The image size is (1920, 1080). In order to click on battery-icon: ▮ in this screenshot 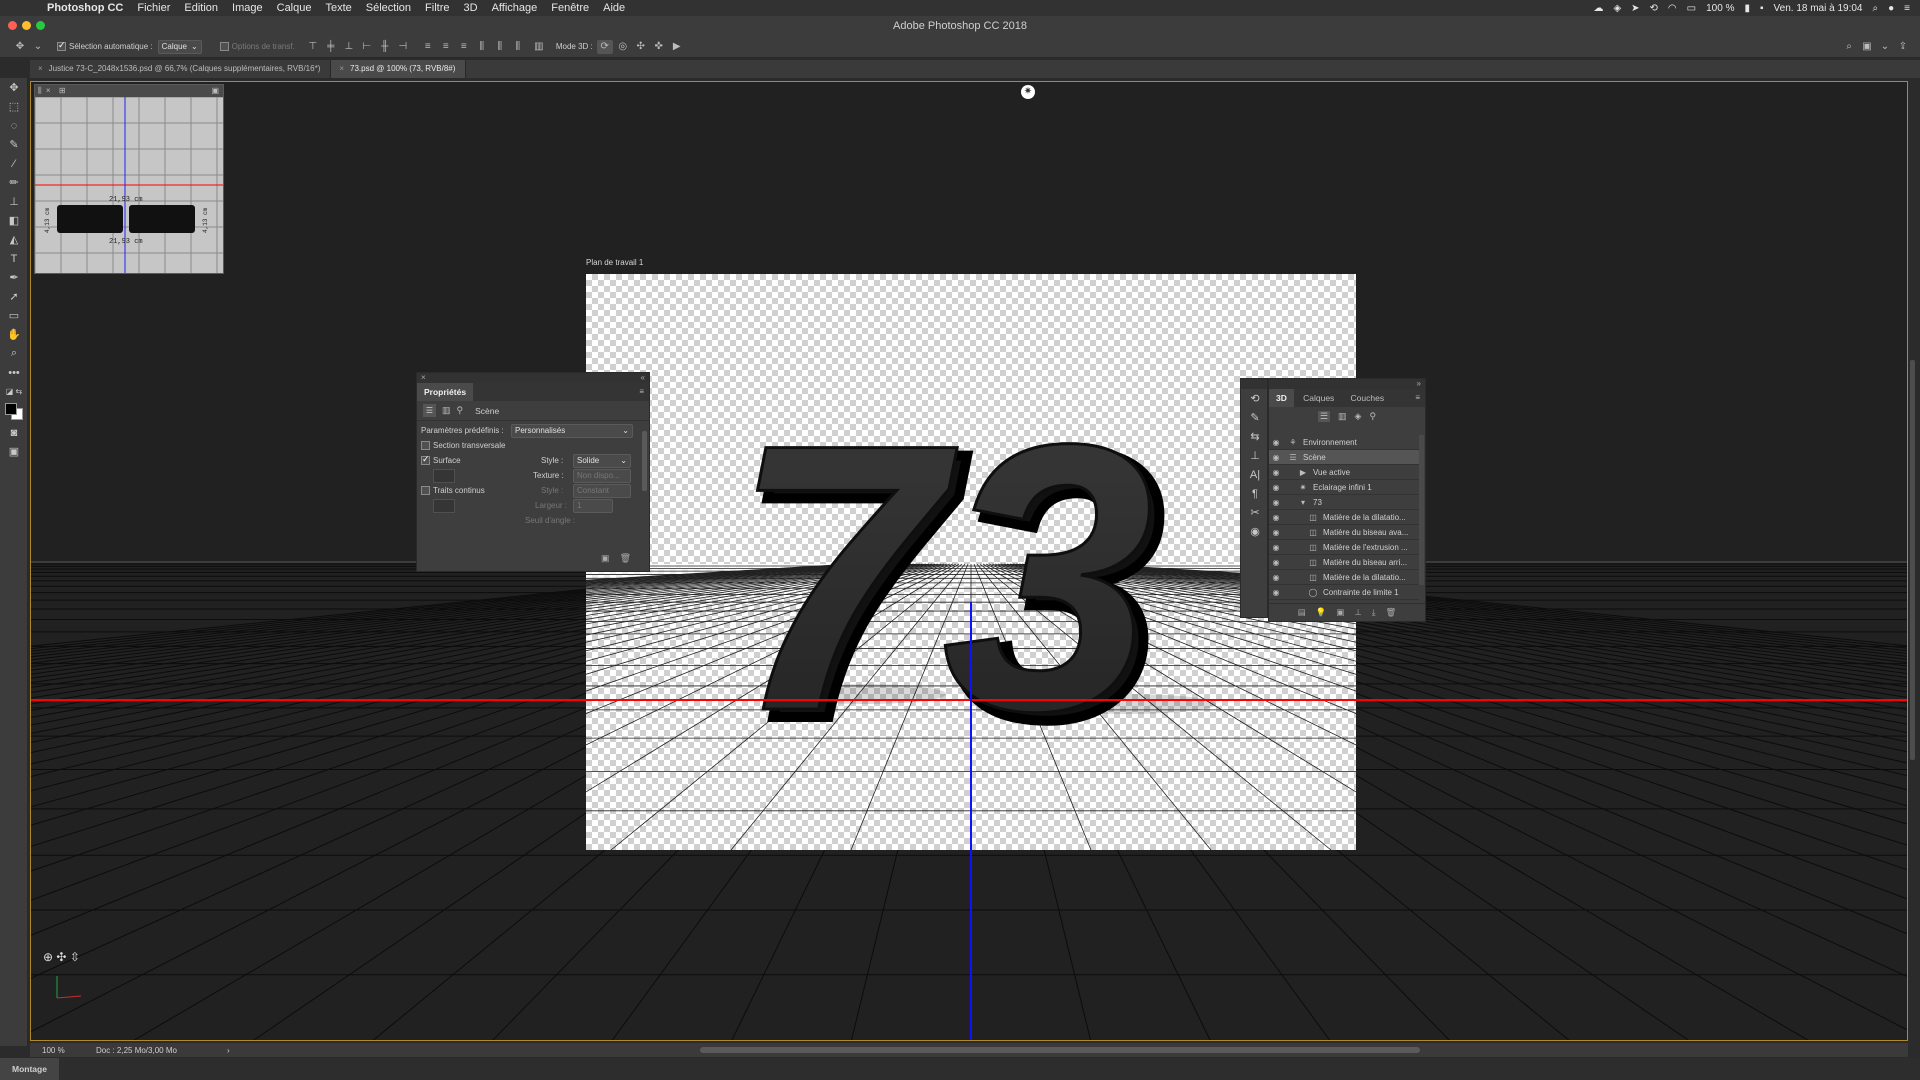, I will do `click(1747, 8)`.